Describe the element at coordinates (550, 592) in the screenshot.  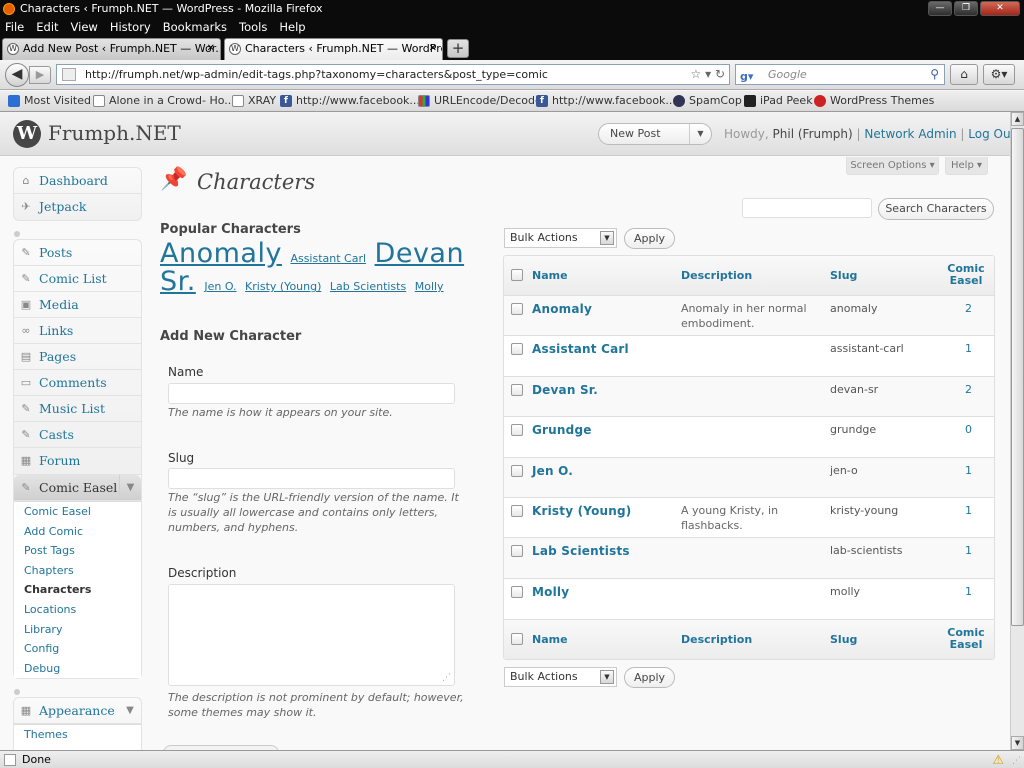
I see `character-name-link: Molly` at that location.